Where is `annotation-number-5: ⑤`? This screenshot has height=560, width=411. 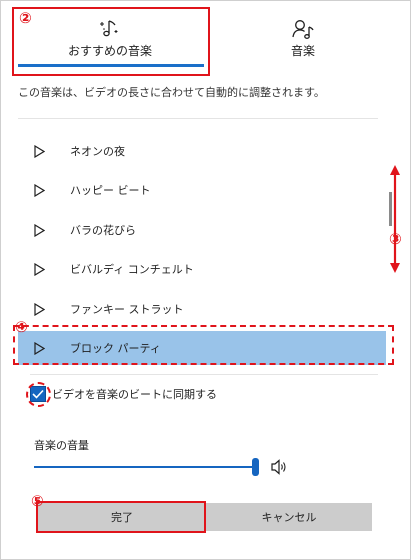
annotation-number-5: ⑤ is located at coordinates (37, 501).